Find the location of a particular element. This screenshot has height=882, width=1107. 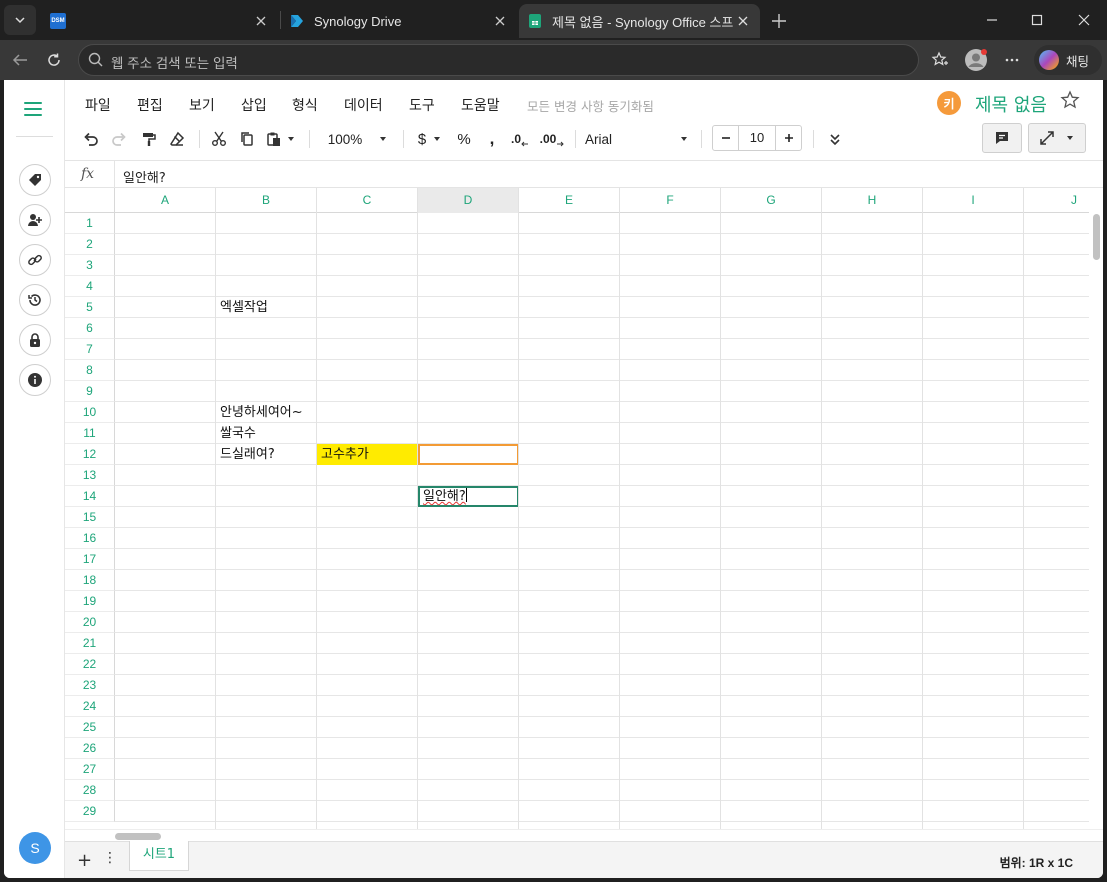

maximize-button is located at coordinates (1037, 20).